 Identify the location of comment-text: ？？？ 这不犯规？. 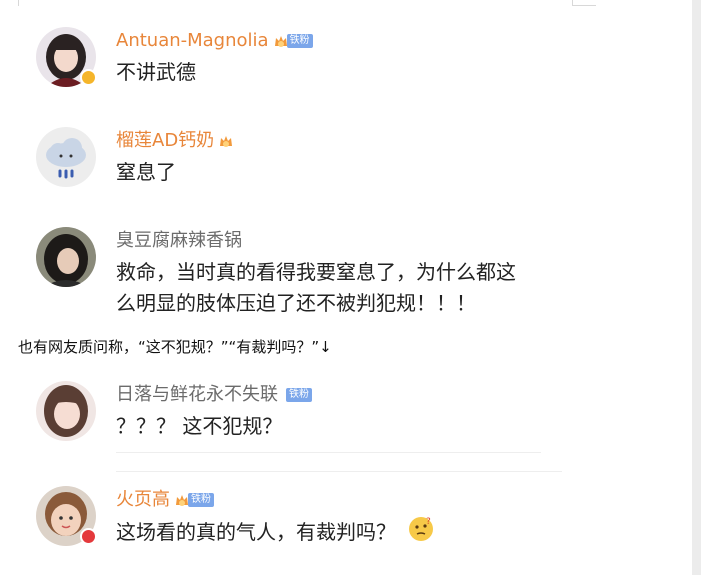
(199, 426).